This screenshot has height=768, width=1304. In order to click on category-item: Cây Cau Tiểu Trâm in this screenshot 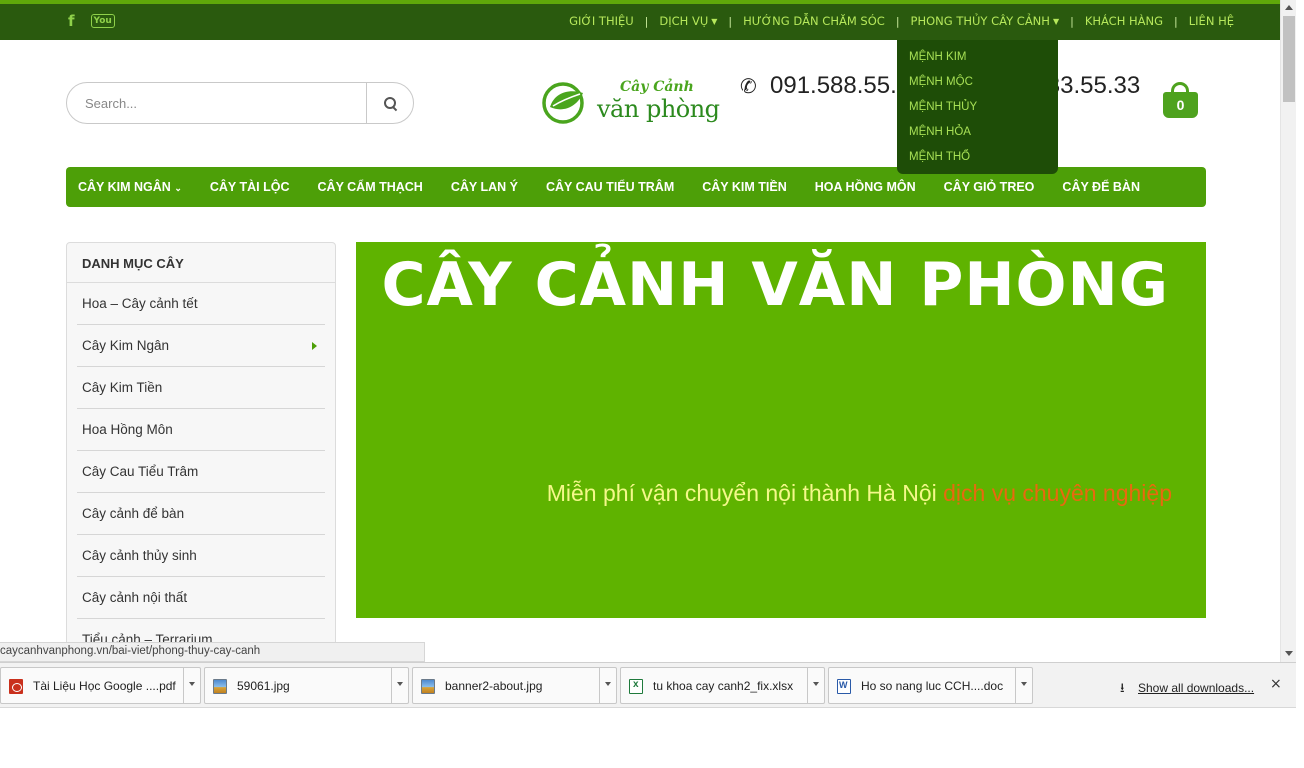, I will do `click(201, 472)`.